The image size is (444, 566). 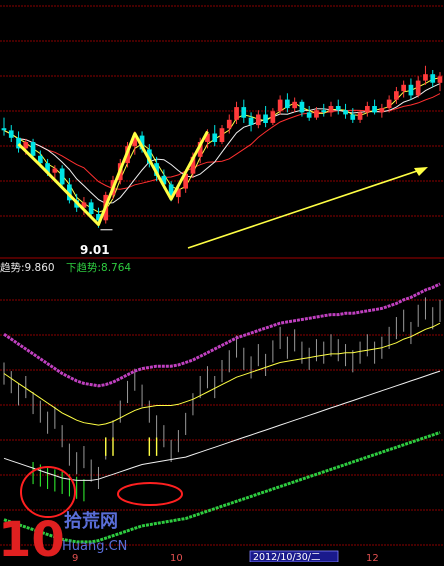 I want to click on selected-date-label: 2012/10/30/二, so click(x=286, y=557).